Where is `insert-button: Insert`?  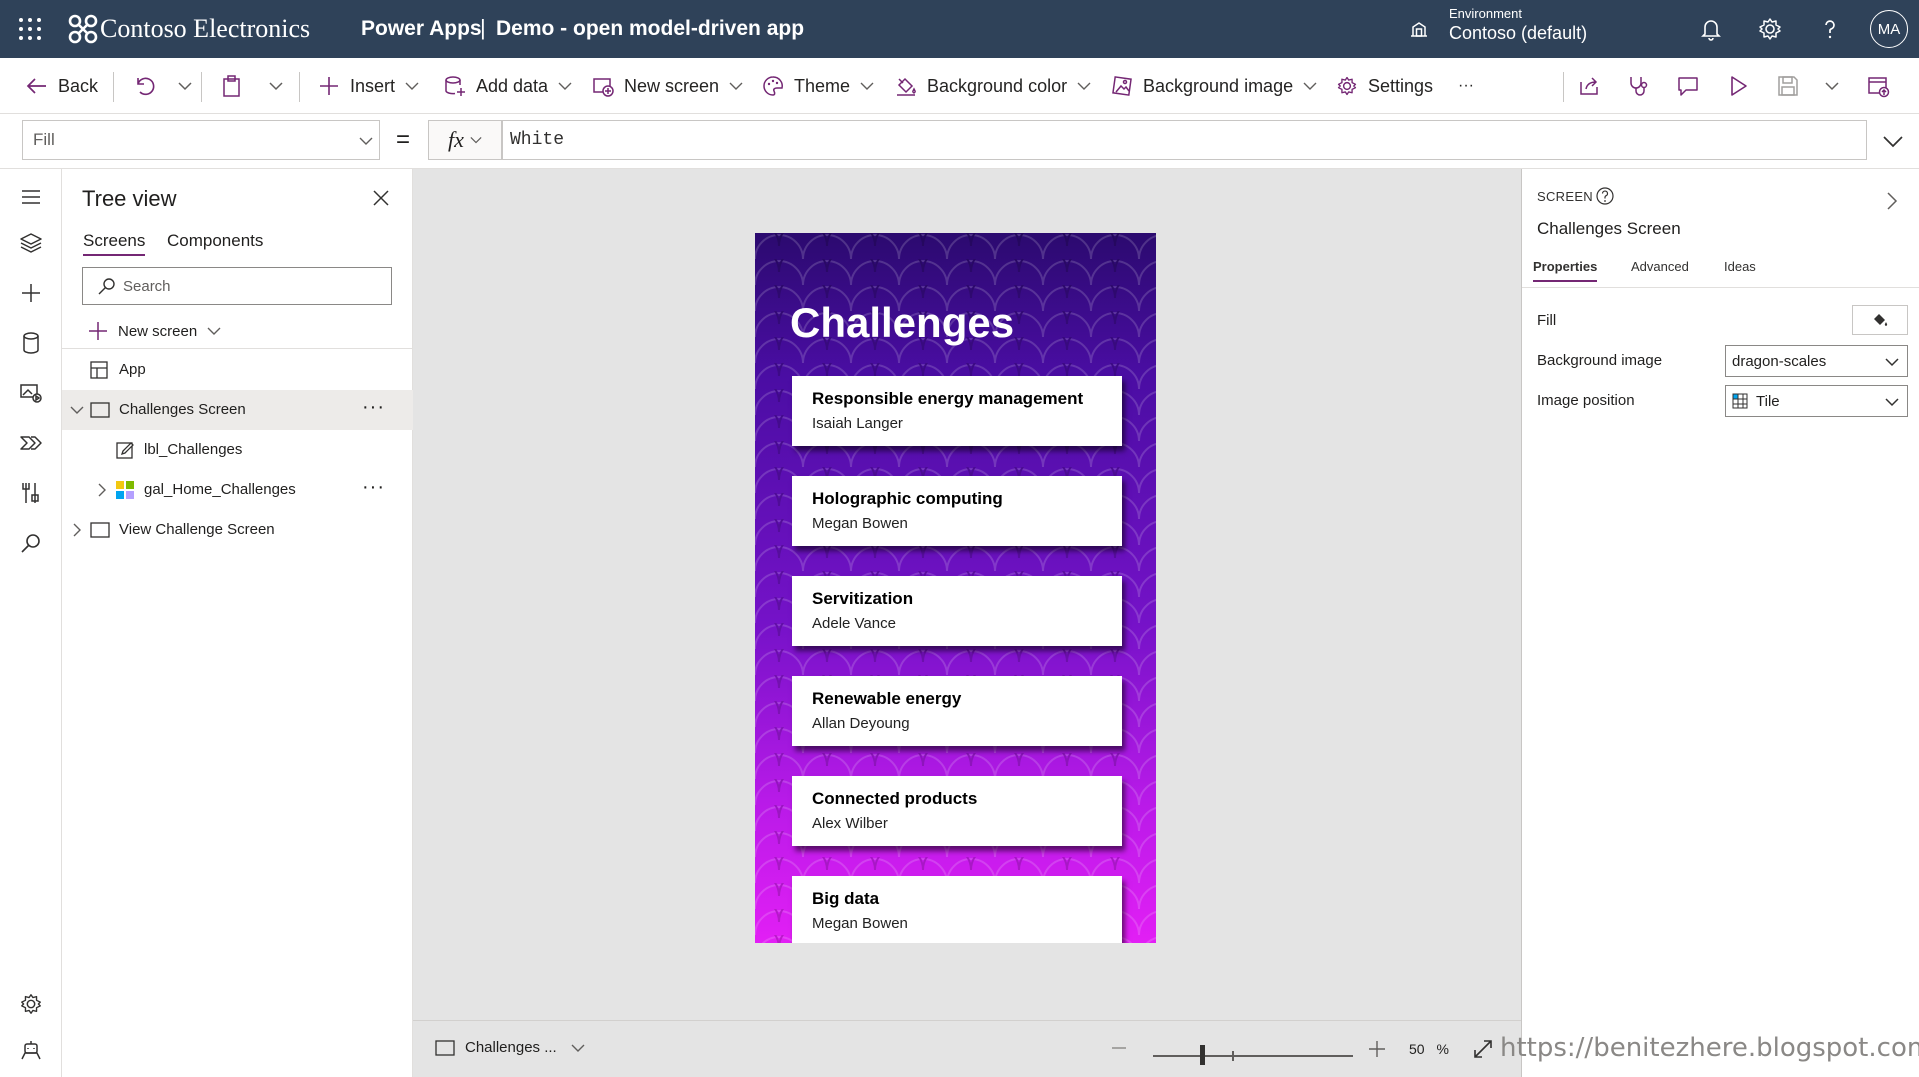
insert-button: Insert is located at coordinates (368, 86).